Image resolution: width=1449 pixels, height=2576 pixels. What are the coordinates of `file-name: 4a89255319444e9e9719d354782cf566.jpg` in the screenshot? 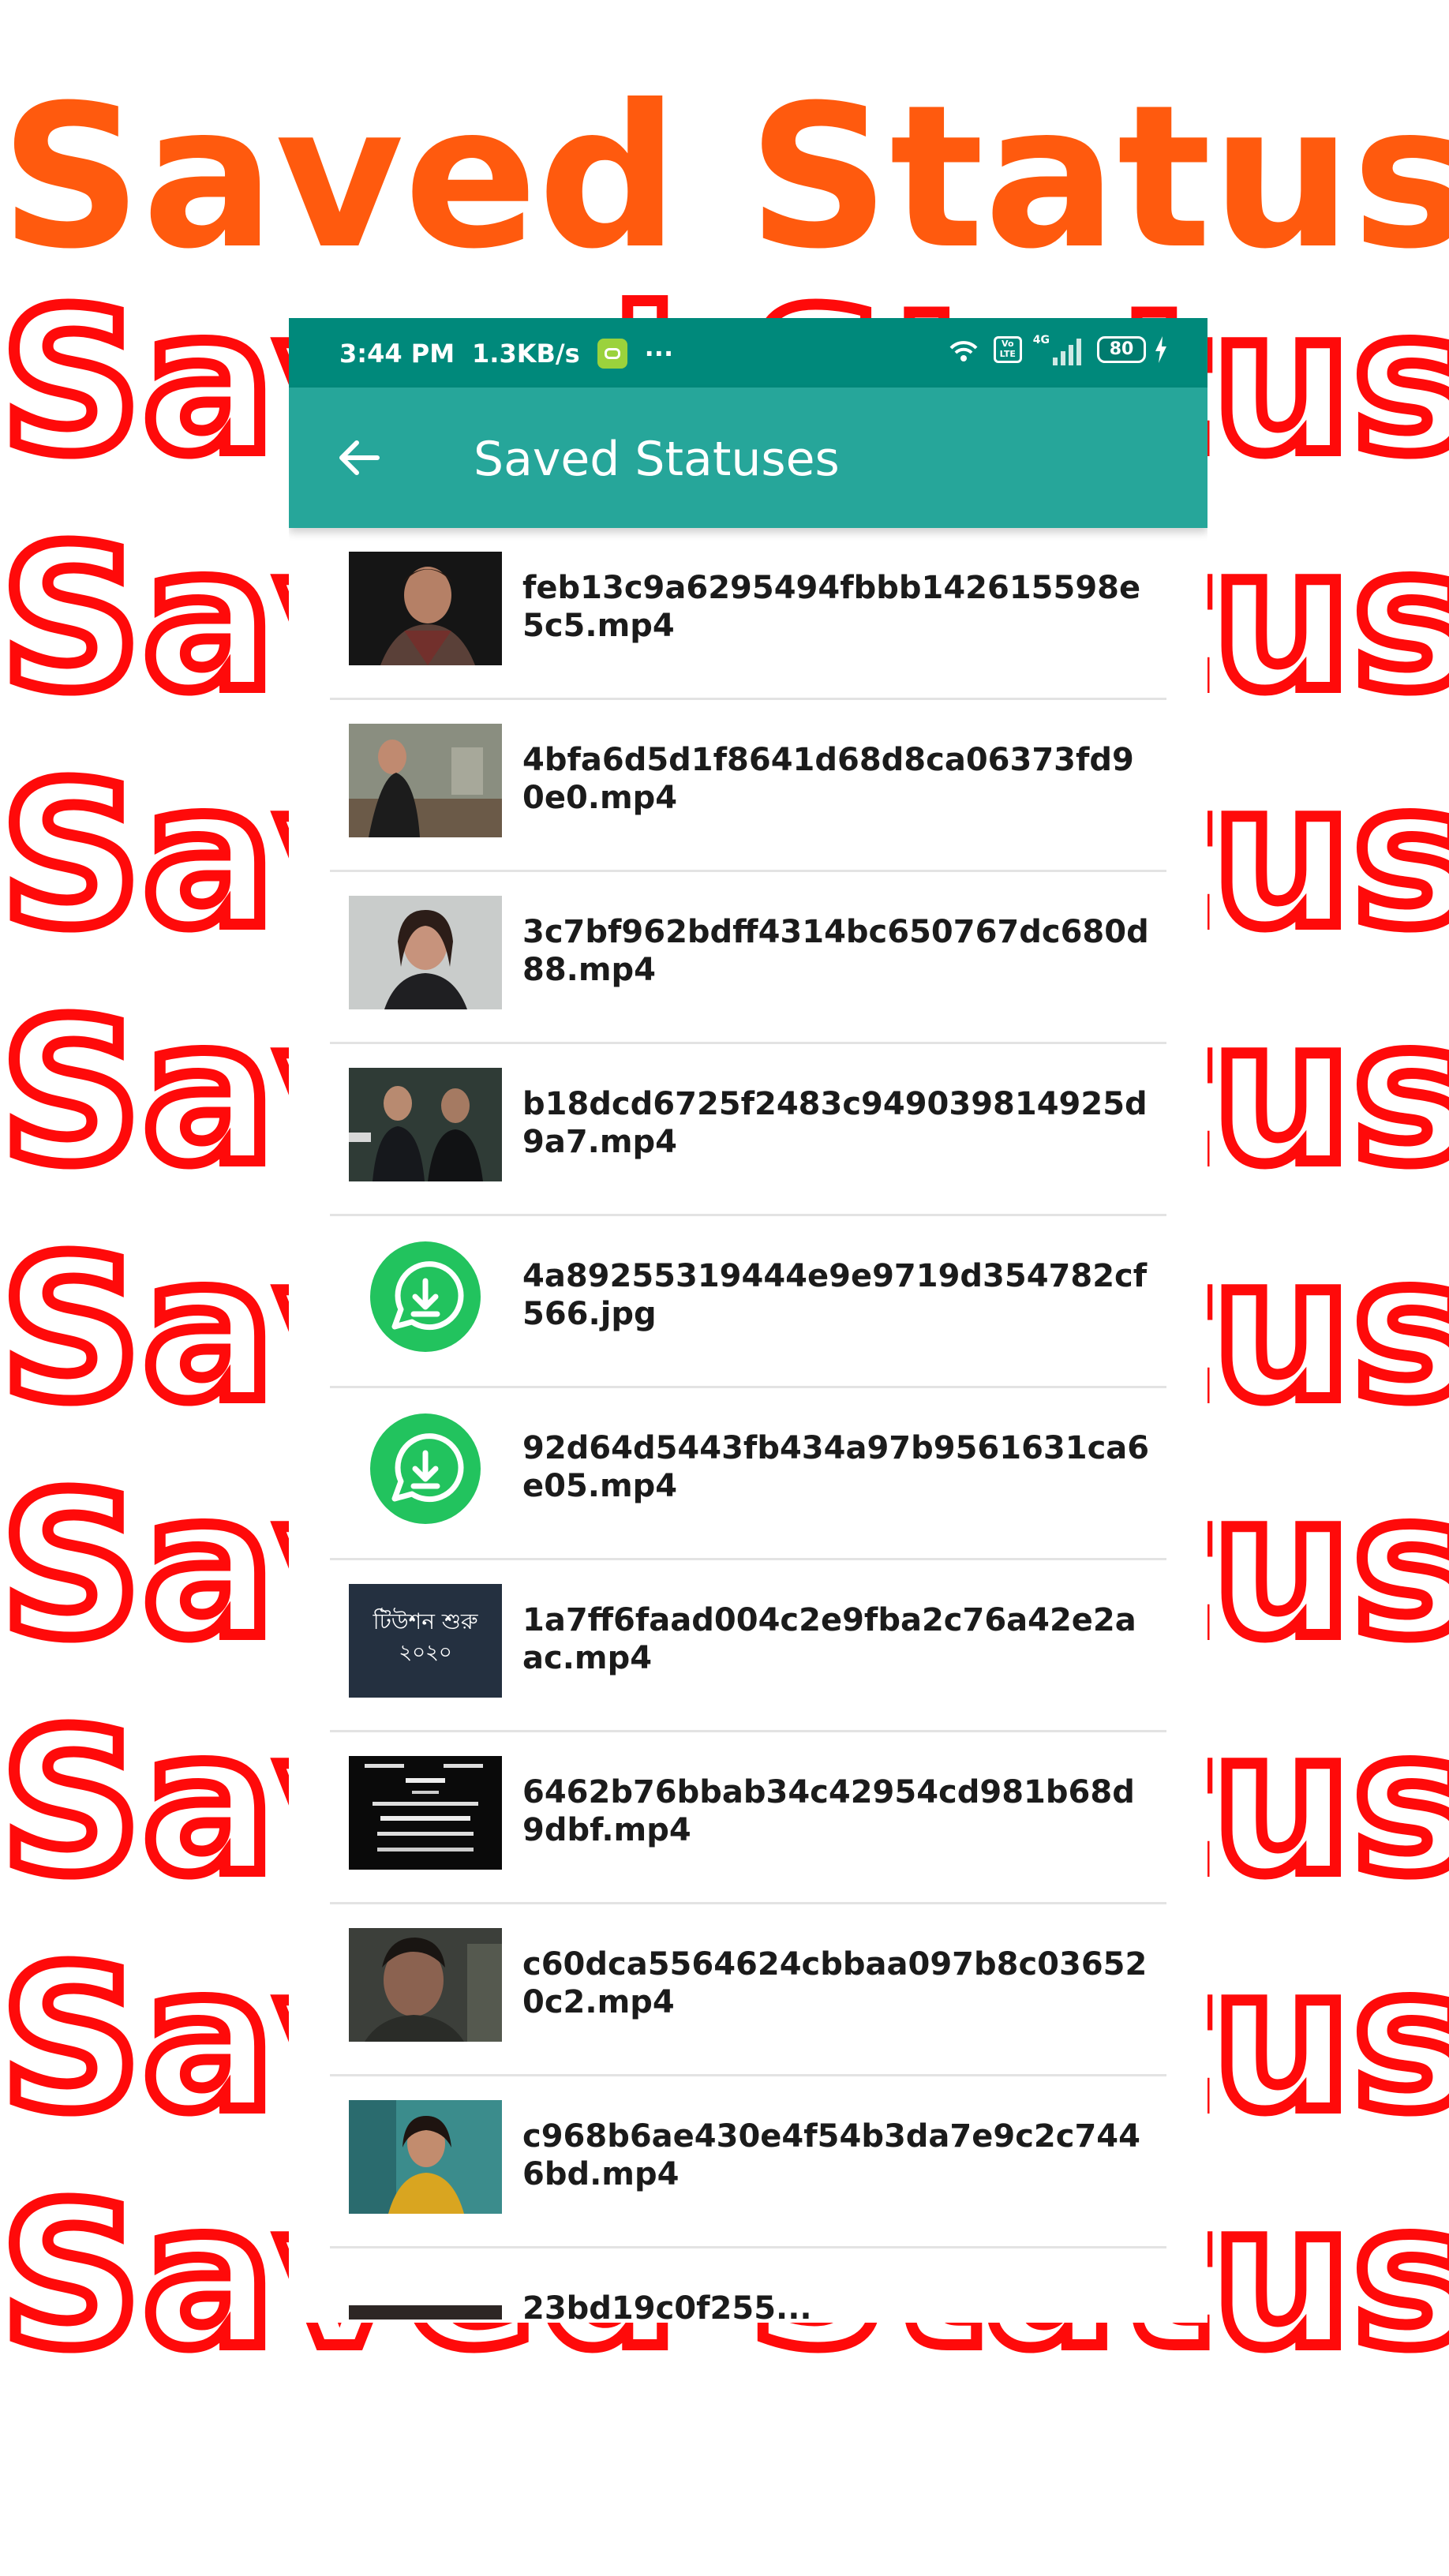 It's located at (835, 1295).